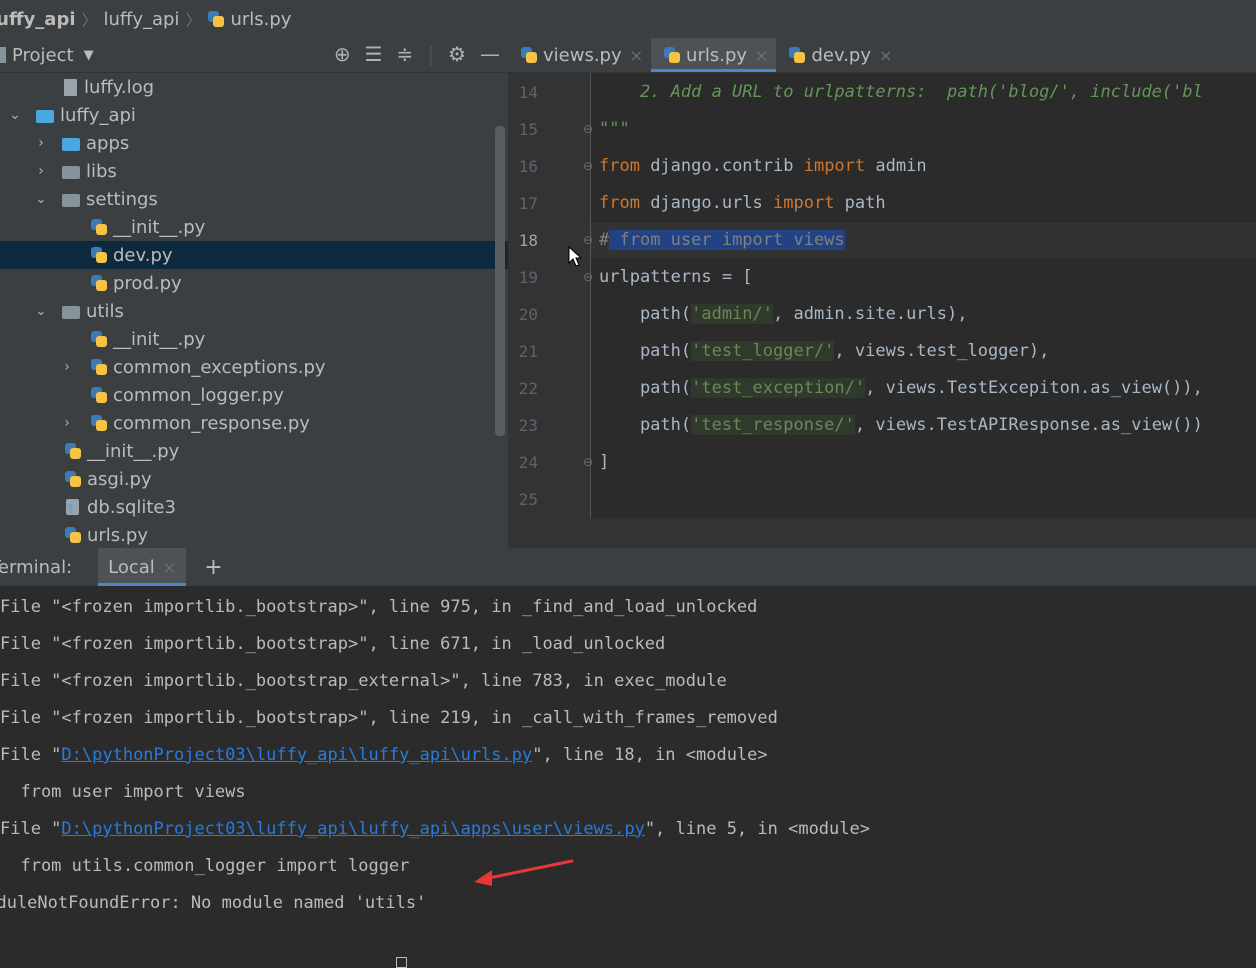 This screenshot has height=968, width=1256. I want to click on tree-item: ⌄ luffy_api, so click(254, 115).